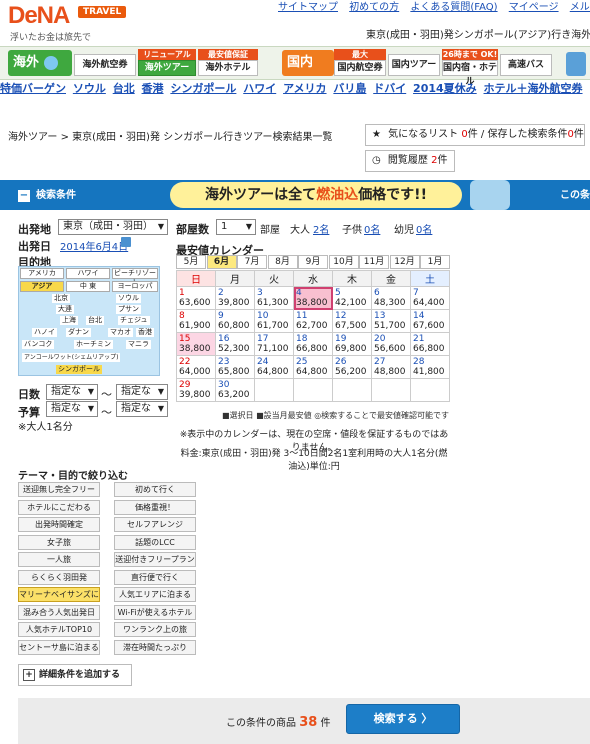 The width and height of the screenshot is (590, 744). I want to click on city-link-dubai: ドバイ, so click(389, 88).